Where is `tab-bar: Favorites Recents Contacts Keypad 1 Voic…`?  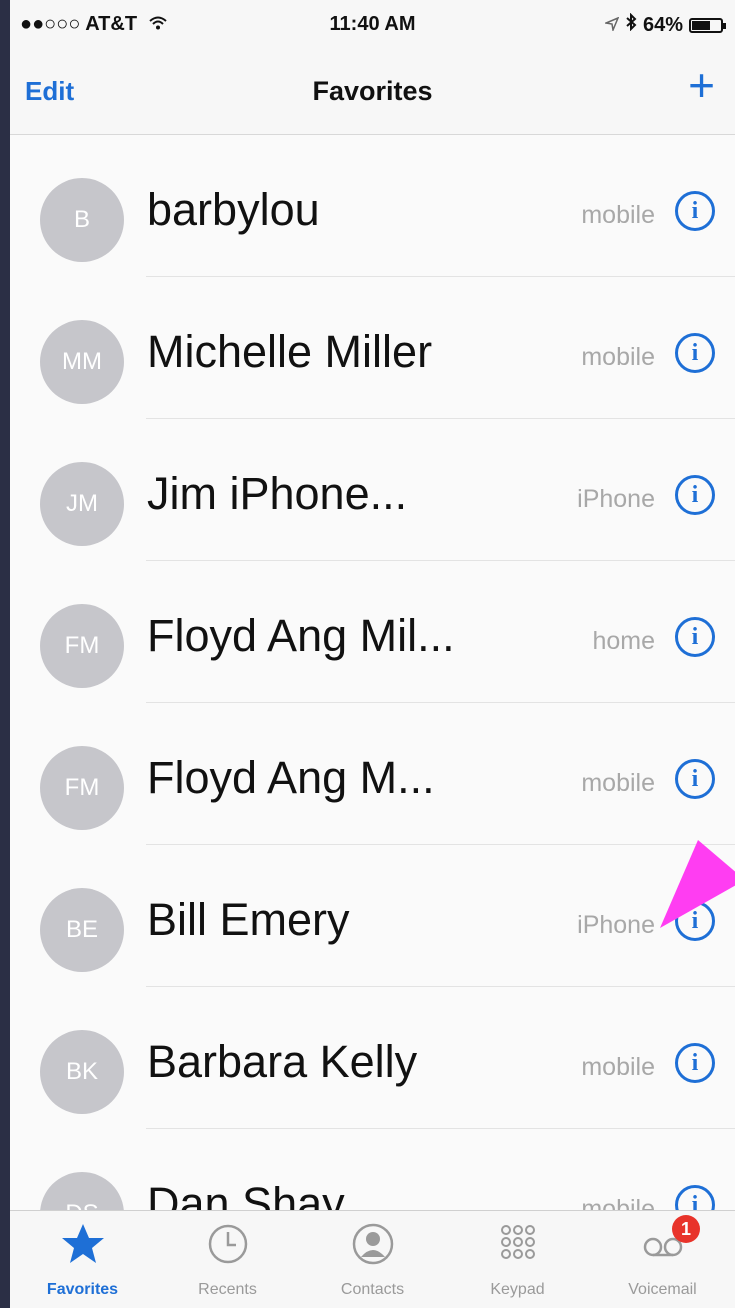 tab-bar: Favorites Recents Contacts Keypad 1 Voic… is located at coordinates (372, 1259).